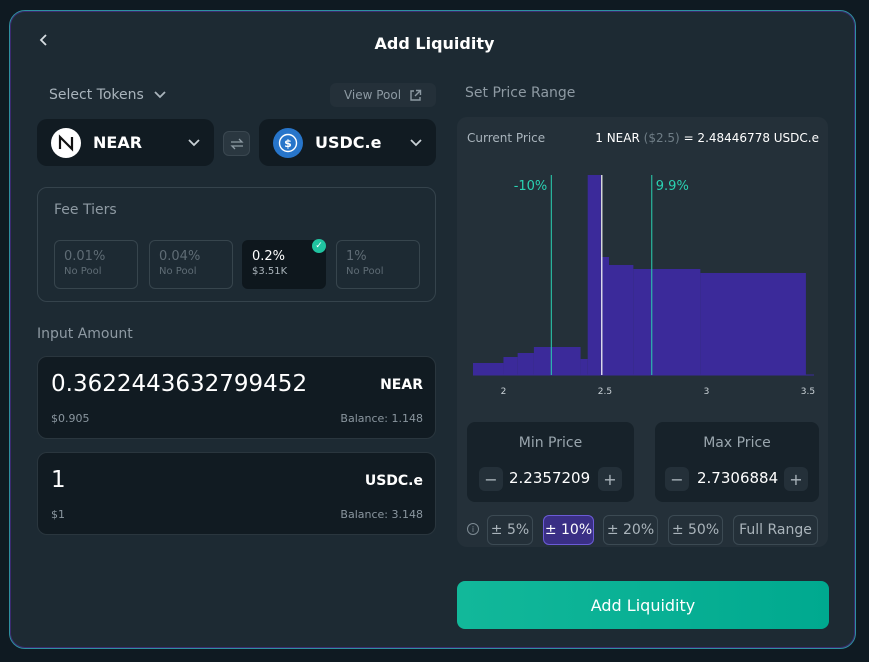 The image size is (869, 662). I want to click on max-price-increase-button: +, so click(796, 479).